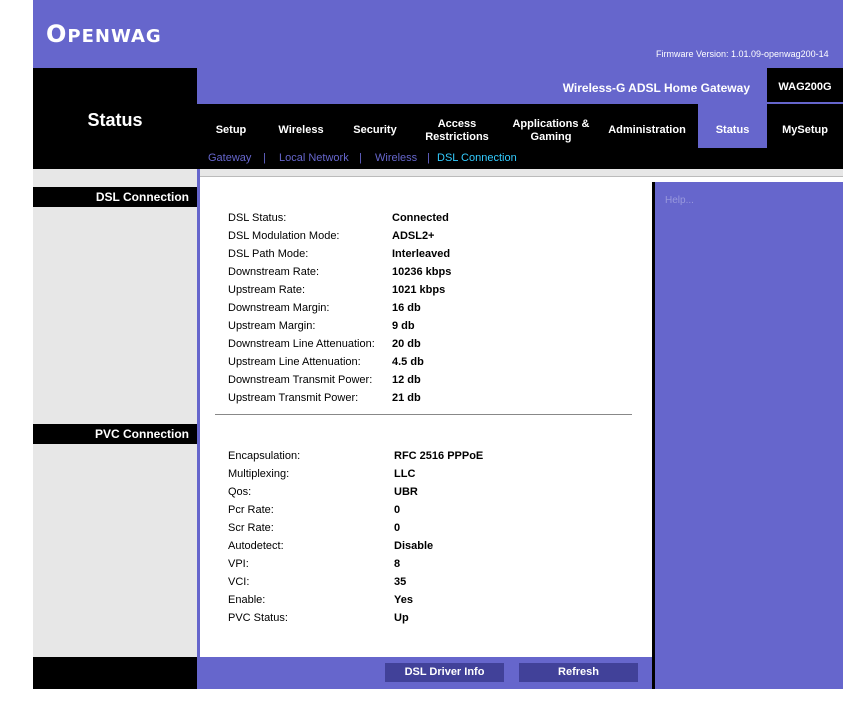  What do you see at coordinates (405, 474) in the screenshot?
I see `multiplexing-value: LLC` at bounding box center [405, 474].